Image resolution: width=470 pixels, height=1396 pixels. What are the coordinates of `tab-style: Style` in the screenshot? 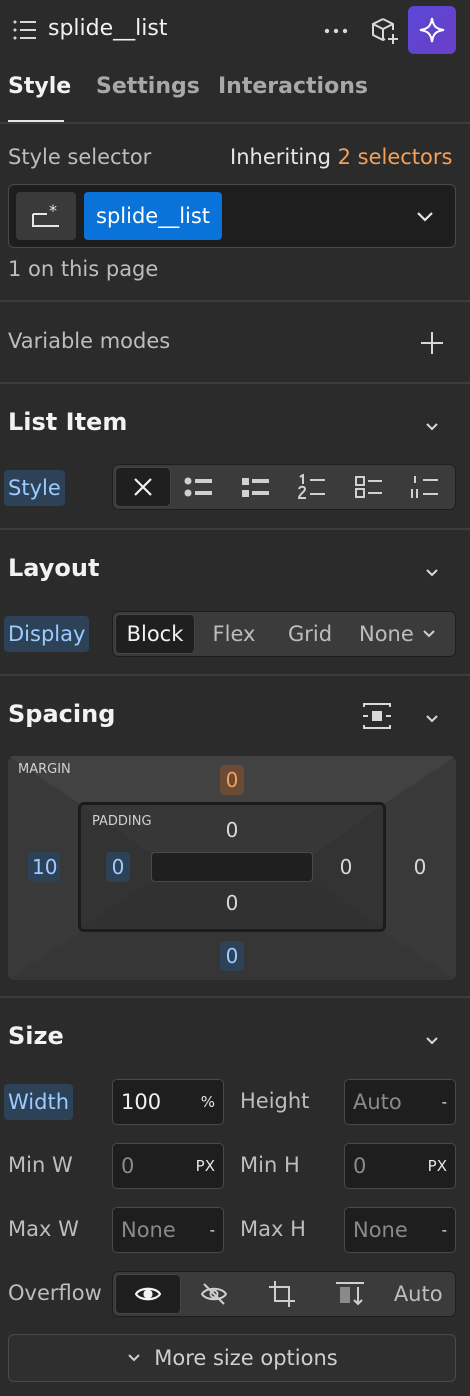 It's located at (39, 86).